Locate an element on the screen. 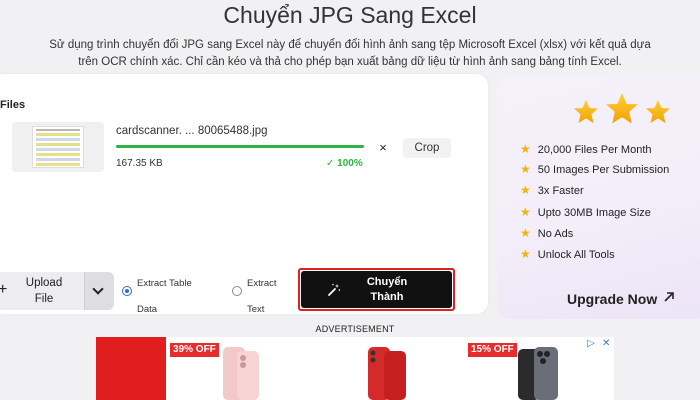  feature-item: ★ Unlock All Tools is located at coordinates (567, 254).